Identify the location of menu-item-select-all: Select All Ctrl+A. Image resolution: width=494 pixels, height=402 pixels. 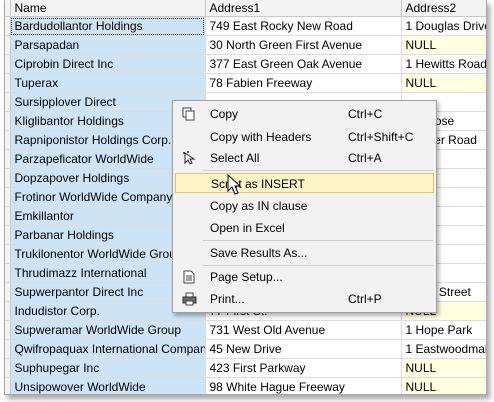
(304, 158).